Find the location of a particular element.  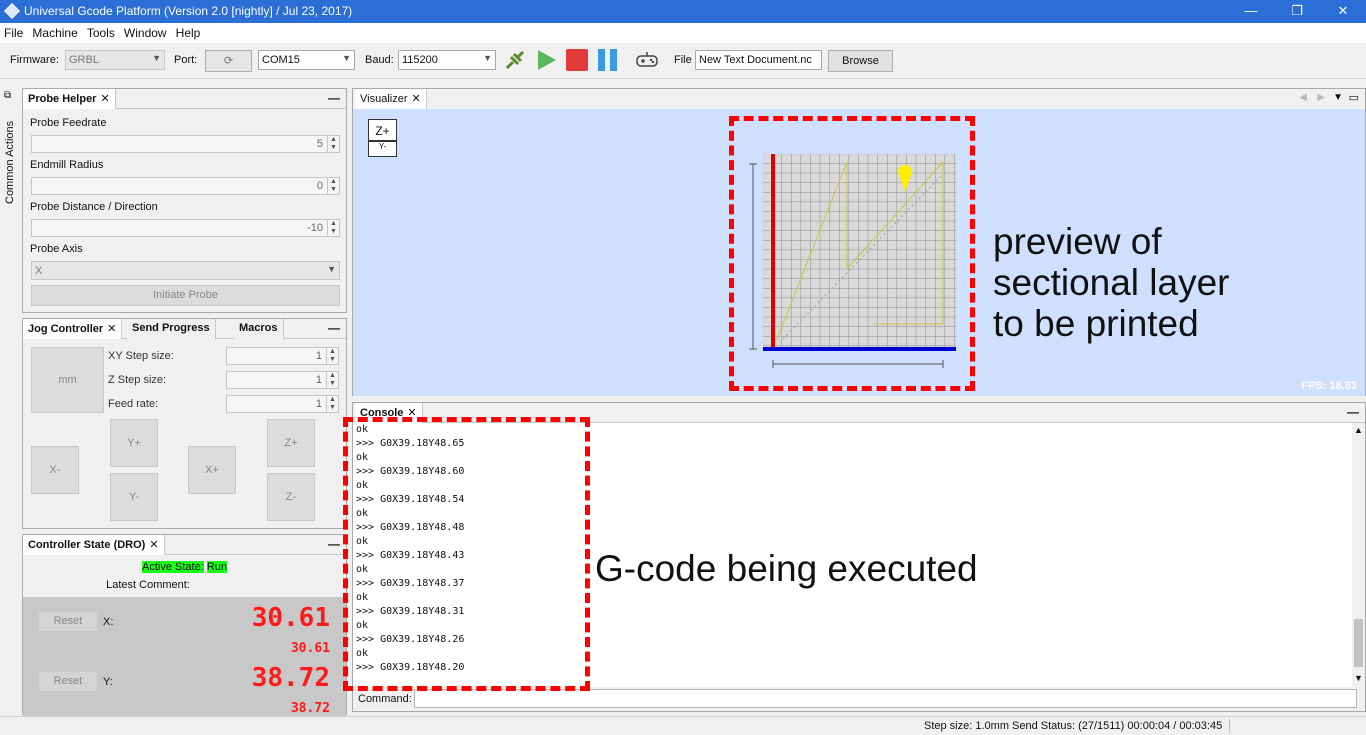

common-actions-tab: Common Actions is located at coordinates (10, 162).